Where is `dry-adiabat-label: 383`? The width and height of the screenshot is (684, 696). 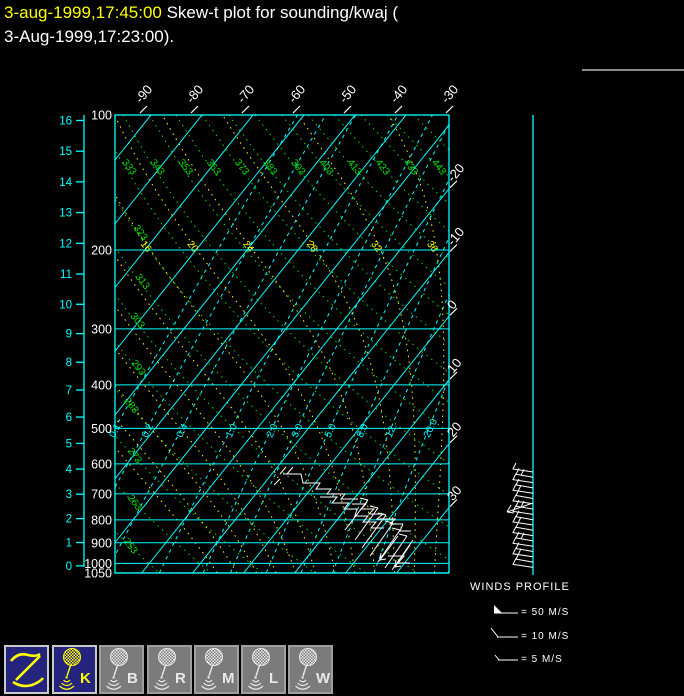
dry-adiabat-label: 383 is located at coordinates (269, 168).